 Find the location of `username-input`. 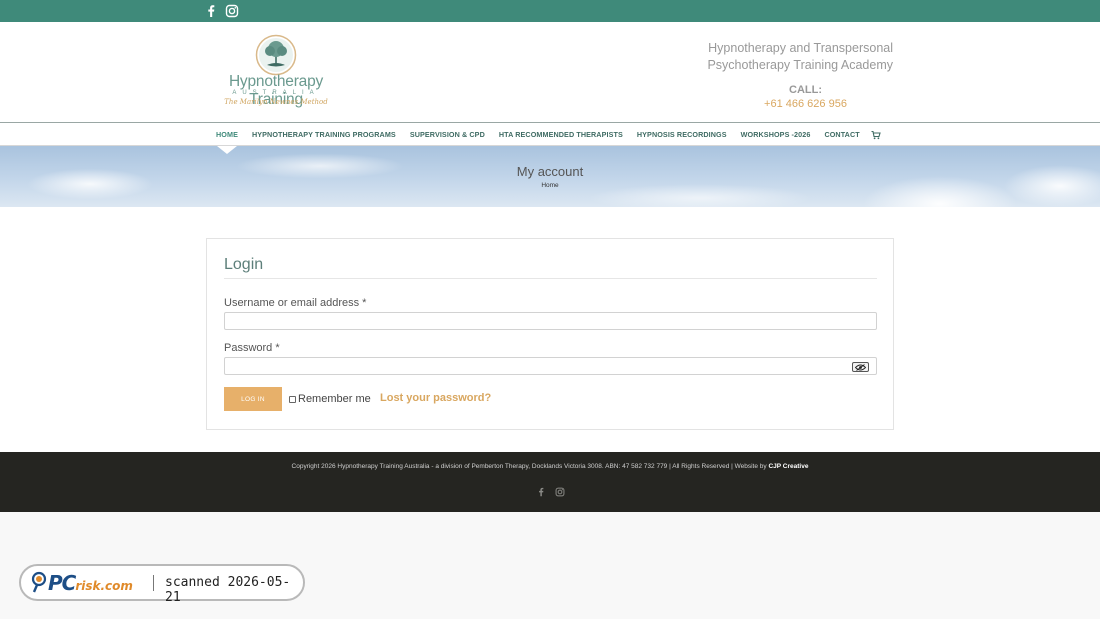

username-input is located at coordinates (550, 321).